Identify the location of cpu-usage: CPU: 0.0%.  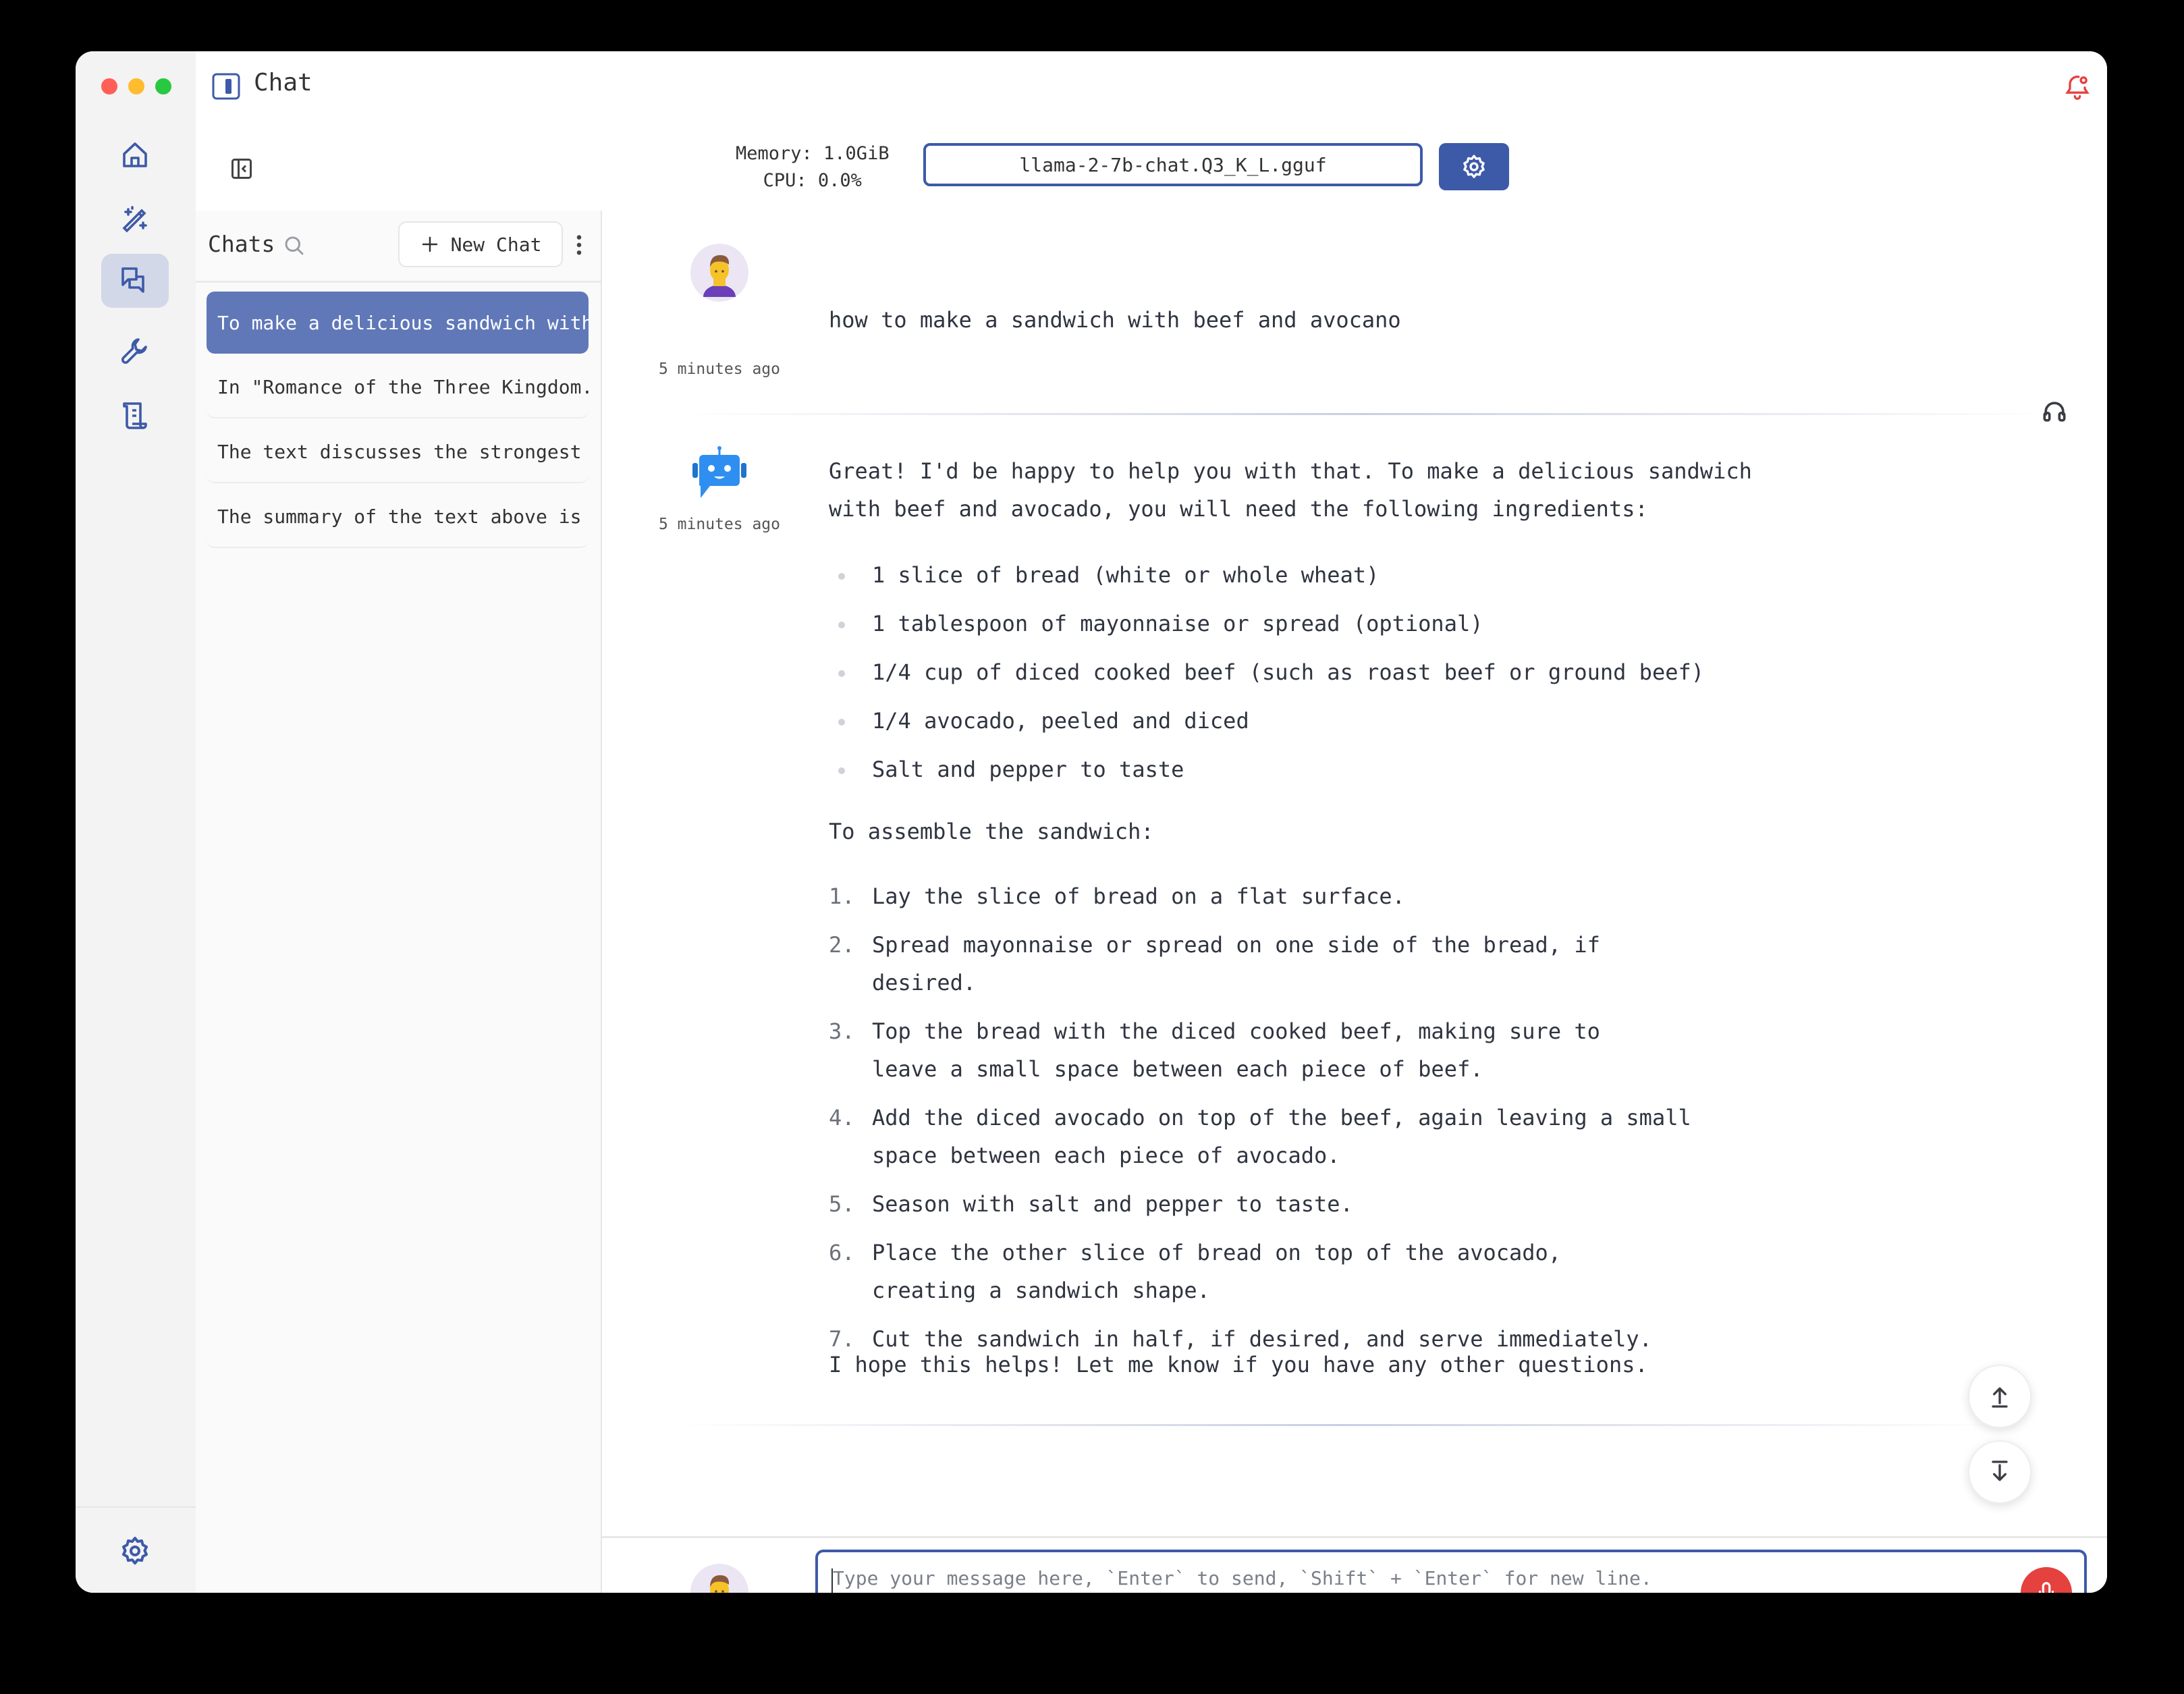
(813, 180).